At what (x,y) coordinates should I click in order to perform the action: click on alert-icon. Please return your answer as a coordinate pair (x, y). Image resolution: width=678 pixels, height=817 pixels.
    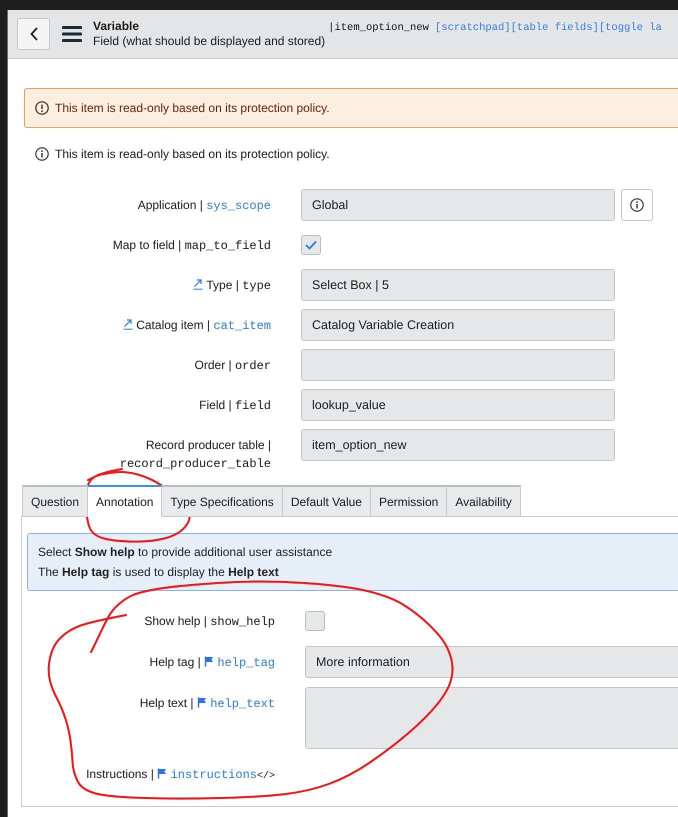
    Looking at the image, I should click on (42, 108).